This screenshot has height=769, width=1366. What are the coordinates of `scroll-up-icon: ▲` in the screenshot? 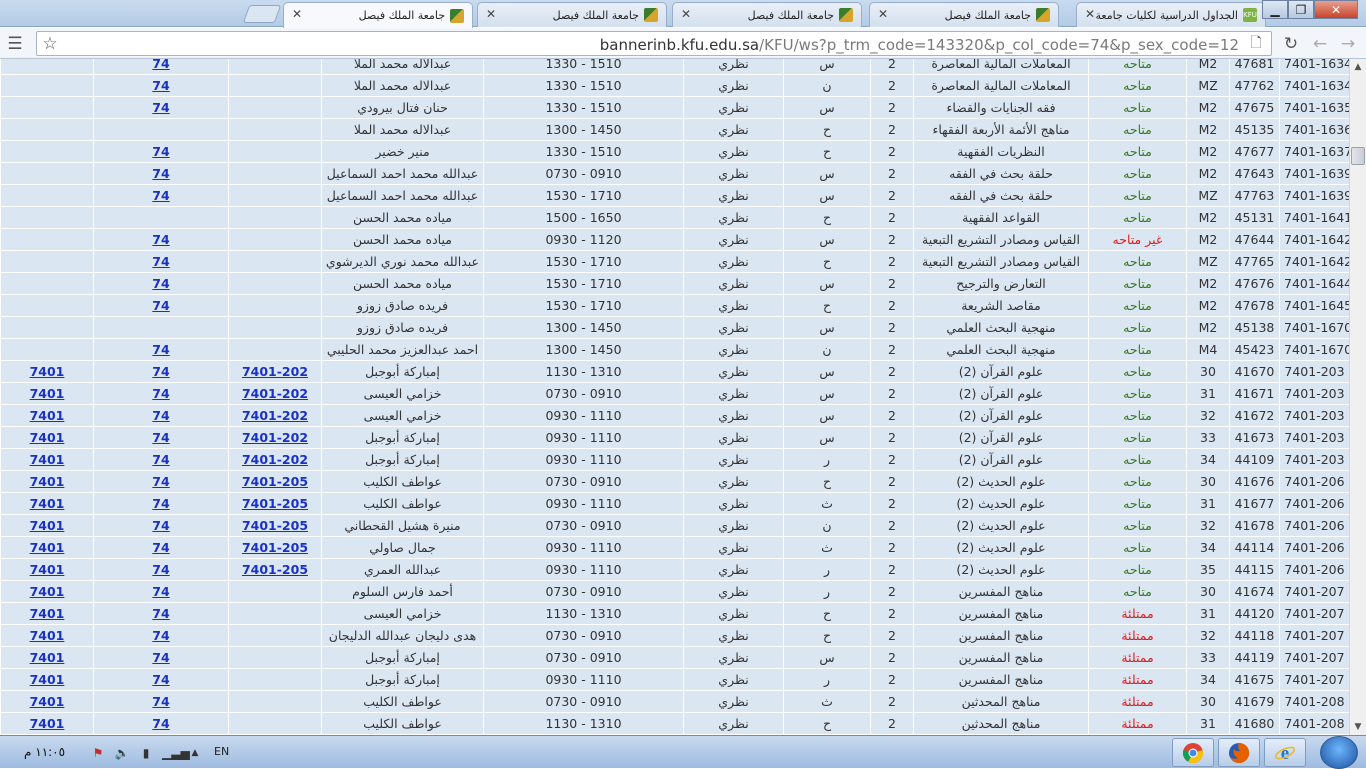 It's located at (1358, 67).